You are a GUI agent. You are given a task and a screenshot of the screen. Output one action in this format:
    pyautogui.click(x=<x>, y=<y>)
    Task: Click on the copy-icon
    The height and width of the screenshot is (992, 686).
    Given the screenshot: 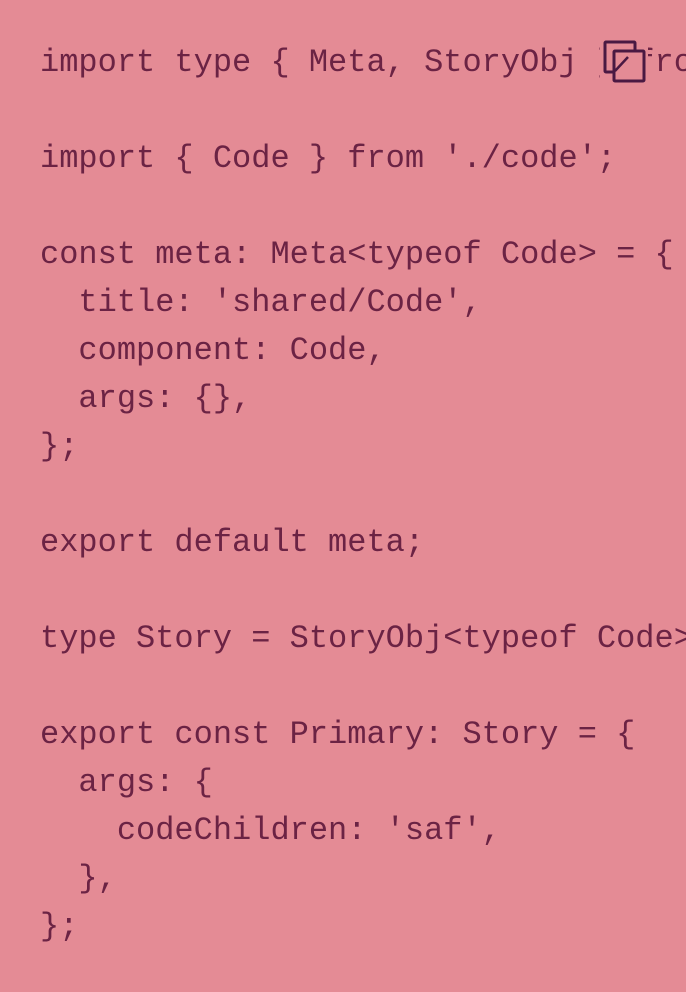 What is the action you would take?
    pyautogui.click(x=624, y=61)
    